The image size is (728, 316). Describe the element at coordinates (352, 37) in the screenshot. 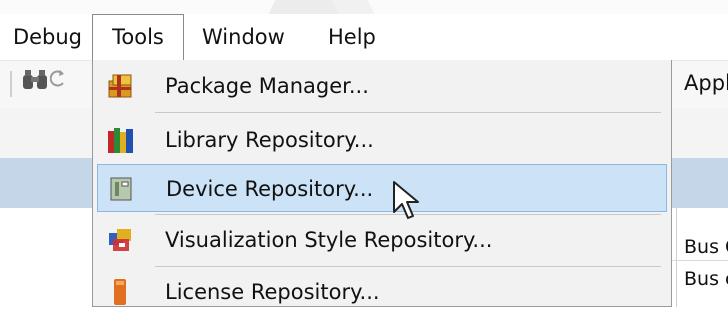

I see `menu-help: Help` at that location.